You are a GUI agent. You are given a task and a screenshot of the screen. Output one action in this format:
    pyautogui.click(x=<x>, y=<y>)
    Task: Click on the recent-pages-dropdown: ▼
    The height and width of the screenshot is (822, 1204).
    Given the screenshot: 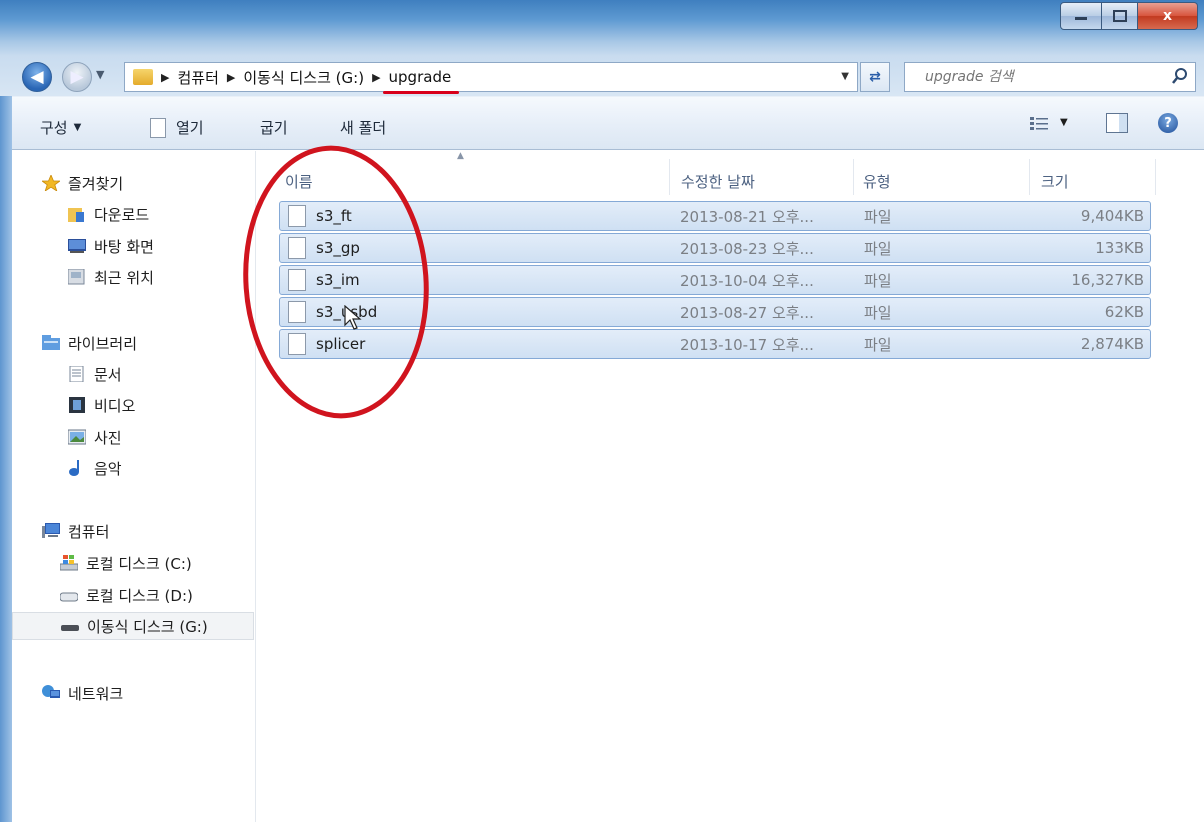 What is the action you would take?
    pyautogui.click(x=100, y=74)
    